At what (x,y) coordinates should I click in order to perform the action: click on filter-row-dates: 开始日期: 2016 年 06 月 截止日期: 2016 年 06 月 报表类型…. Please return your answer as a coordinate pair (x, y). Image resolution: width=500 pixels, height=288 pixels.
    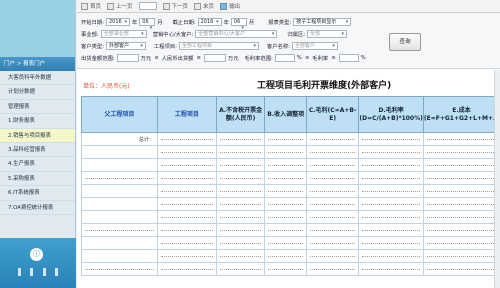
    Looking at the image, I should click on (216, 22).